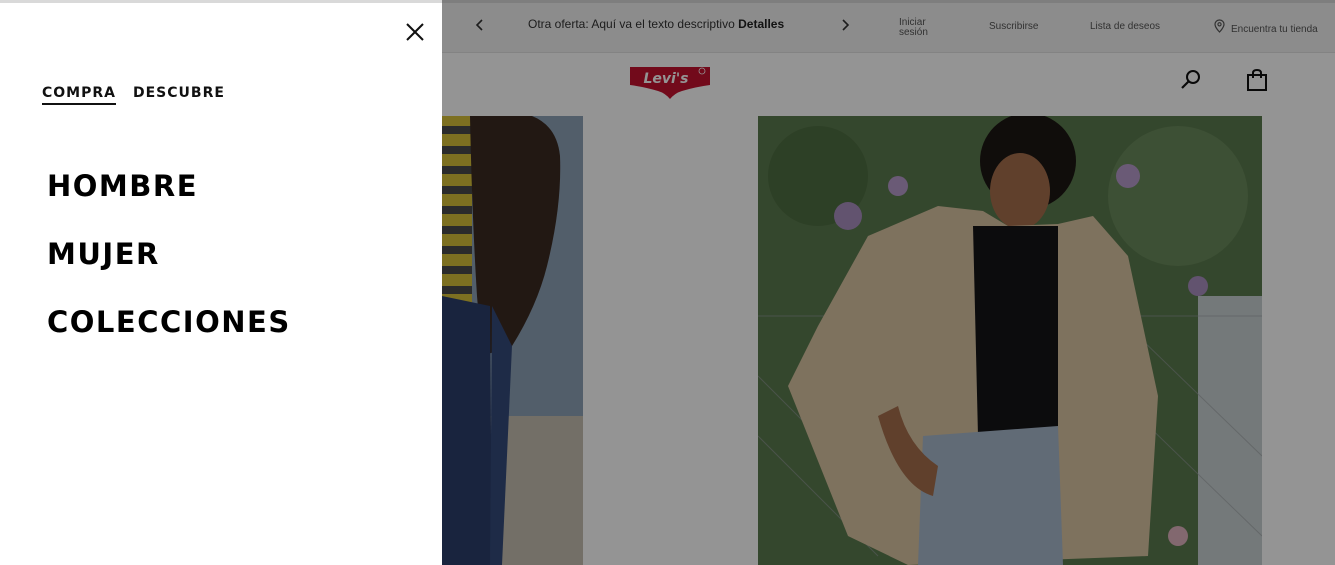  I want to click on tab-descubre: DESCUBRE, so click(179, 95).